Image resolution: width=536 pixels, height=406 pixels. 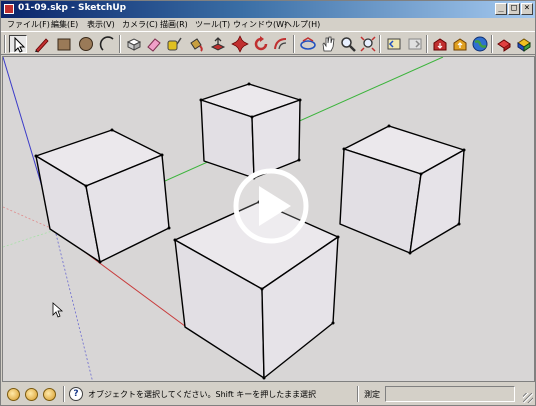 I want to click on circle-tool, so click(x=86, y=44).